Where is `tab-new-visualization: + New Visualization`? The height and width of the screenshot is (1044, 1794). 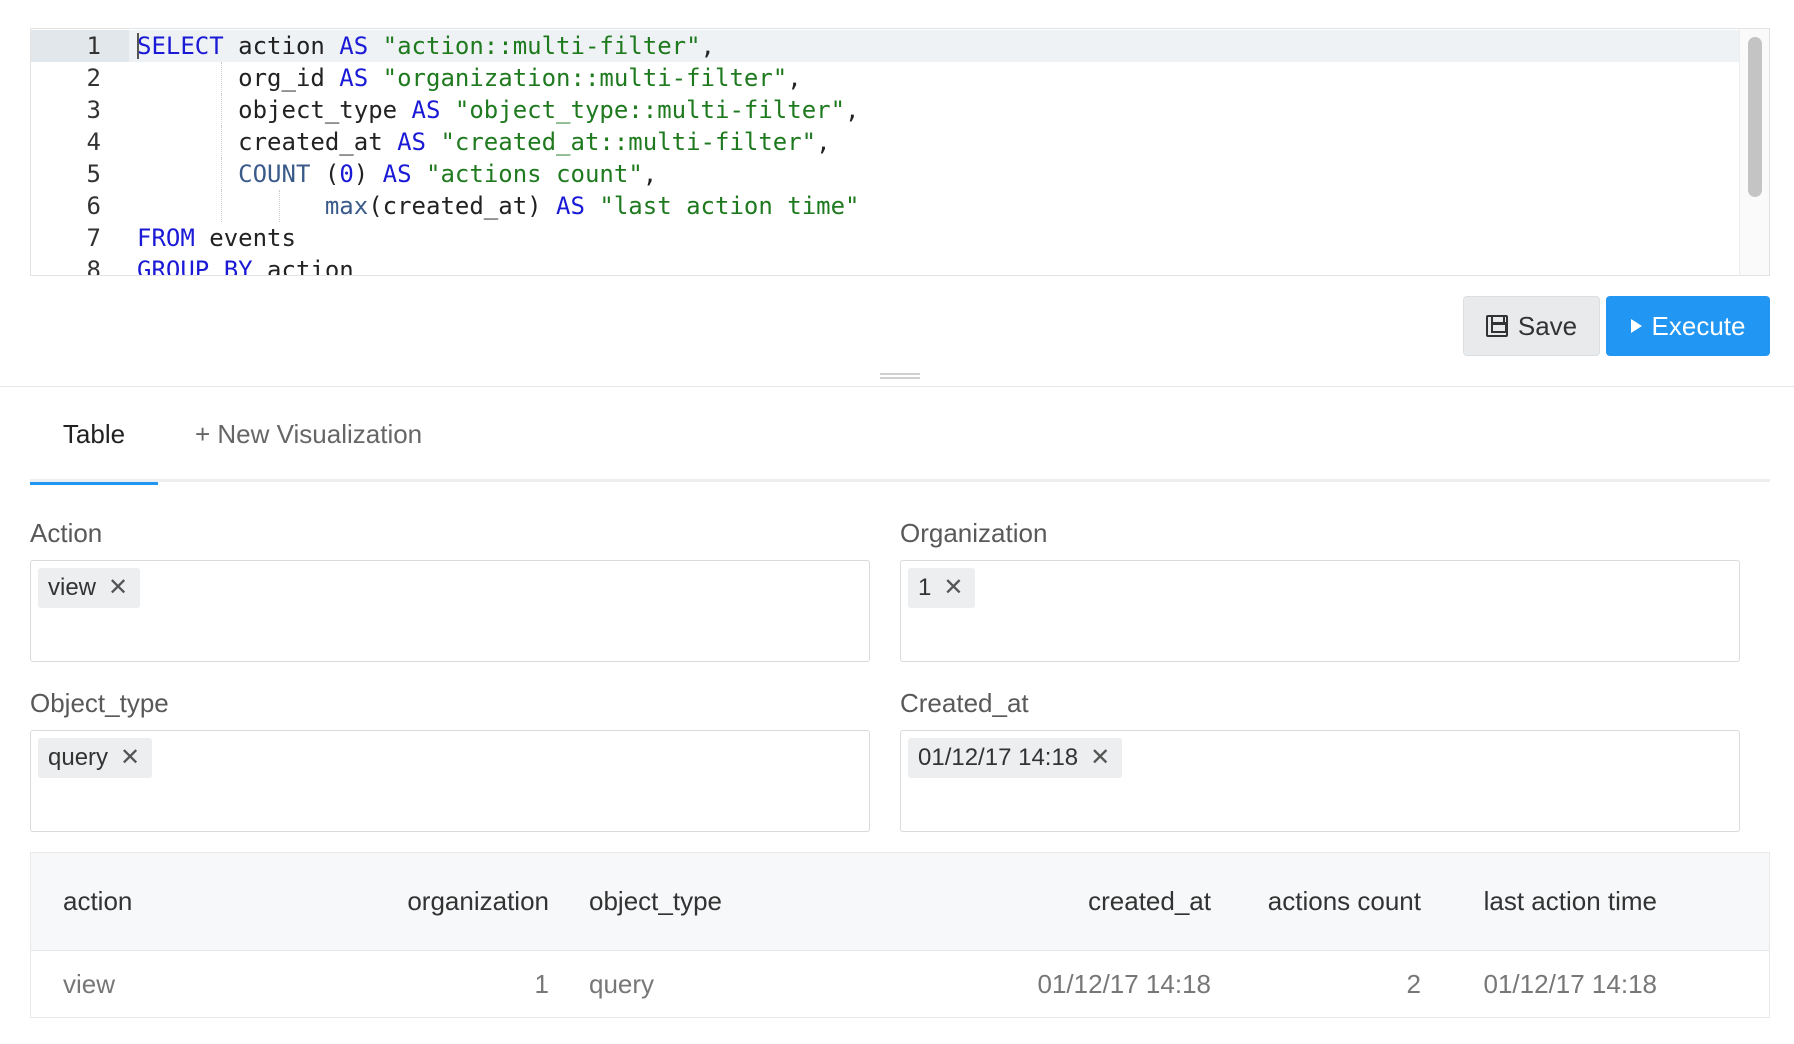
tab-new-visualization: + New Visualization is located at coordinates (308, 434).